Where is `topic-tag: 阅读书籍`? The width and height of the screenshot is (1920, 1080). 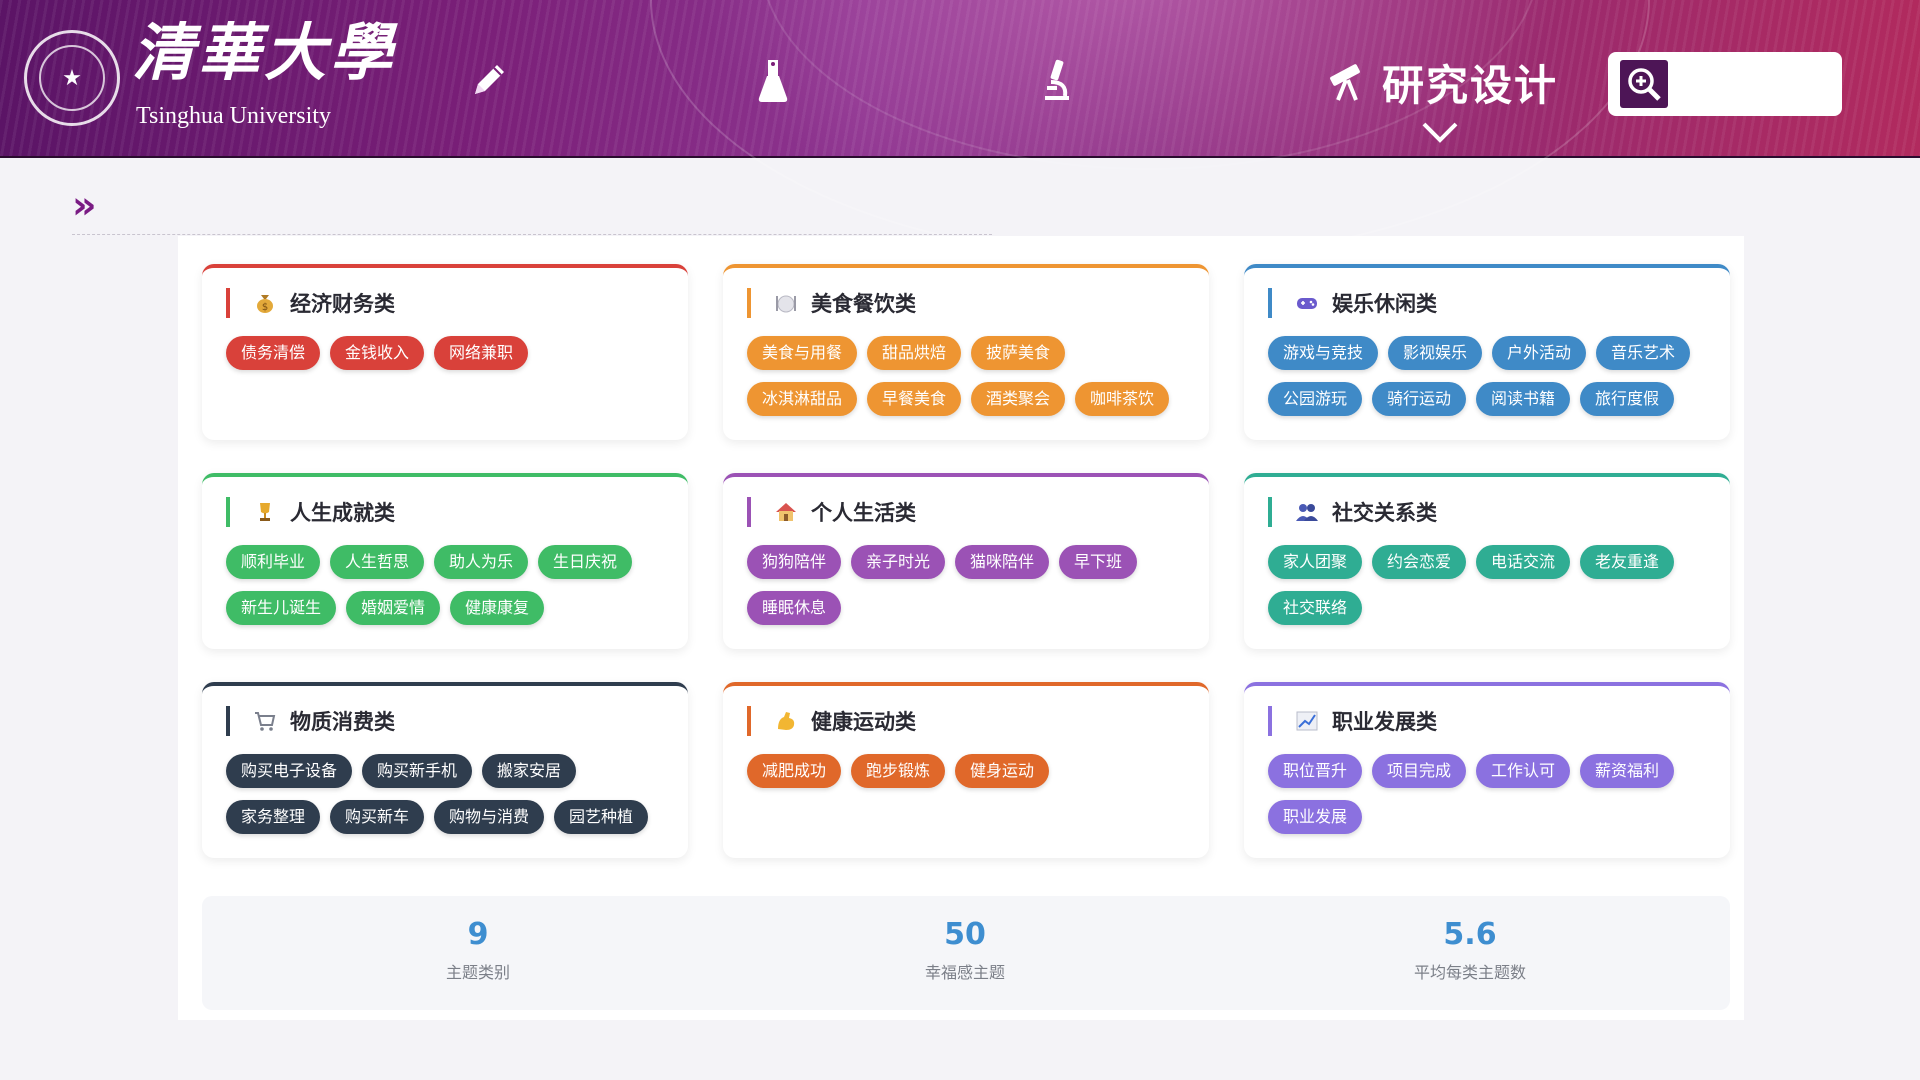
topic-tag: 阅读书籍 is located at coordinates (1523, 399).